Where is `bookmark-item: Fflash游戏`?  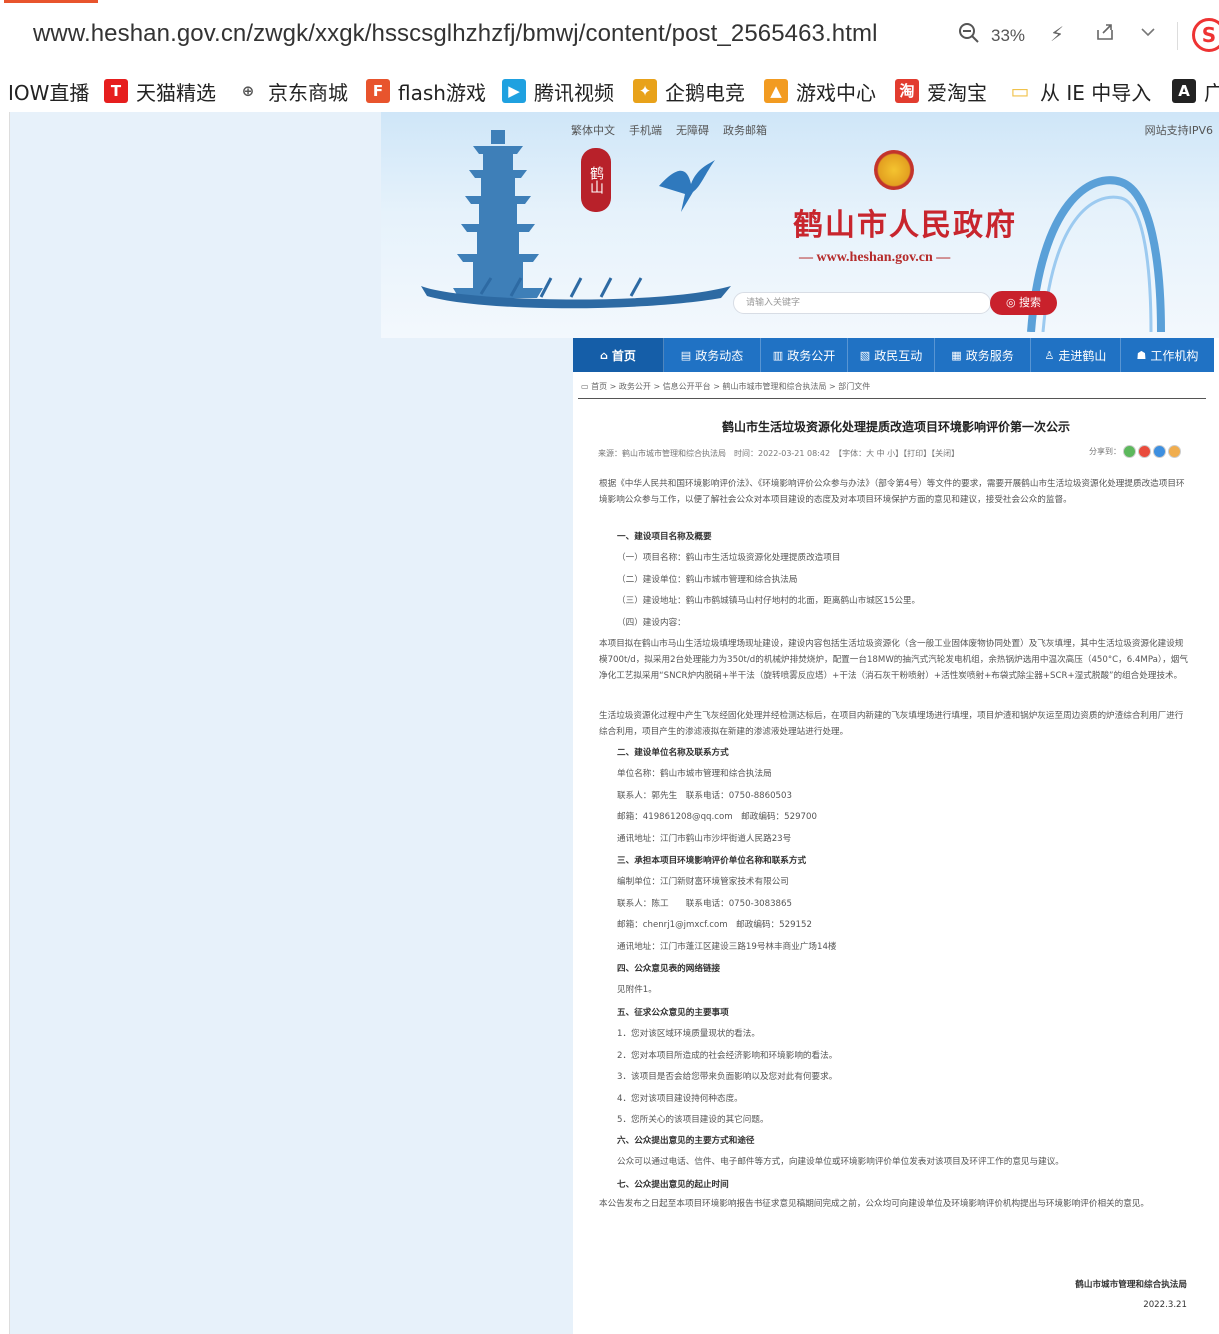
bookmark-item: Fflash游戏 is located at coordinates (426, 91).